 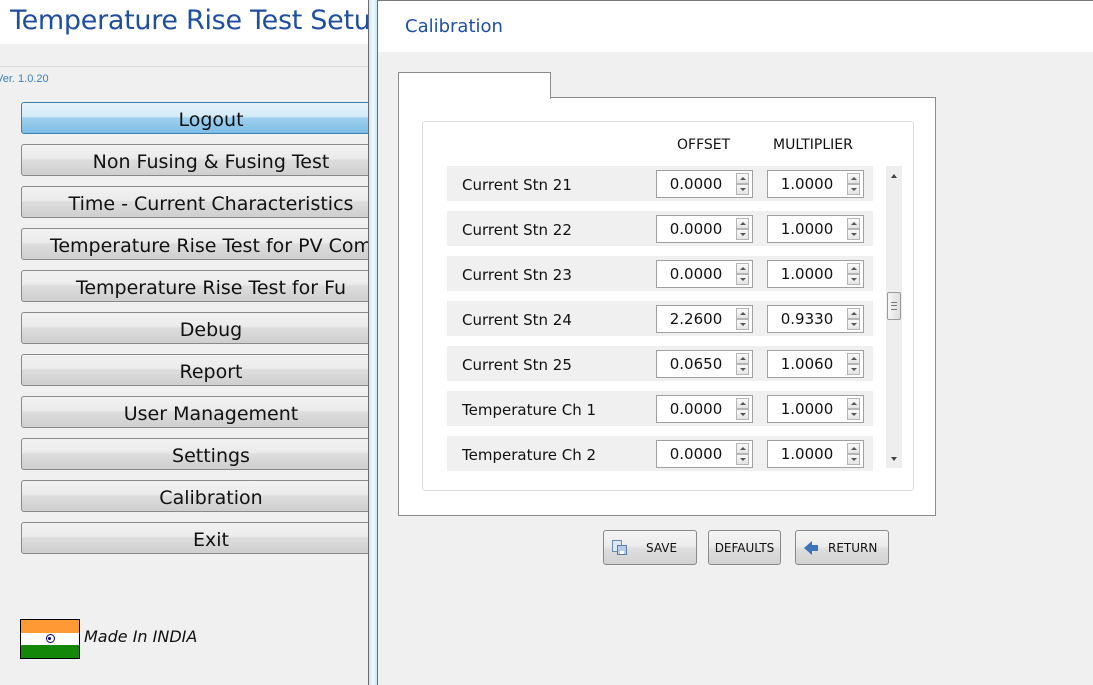 What do you see at coordinates (474, 85) in the screenshot?
I see `calibration-tab` at bounding box center [474, 85].